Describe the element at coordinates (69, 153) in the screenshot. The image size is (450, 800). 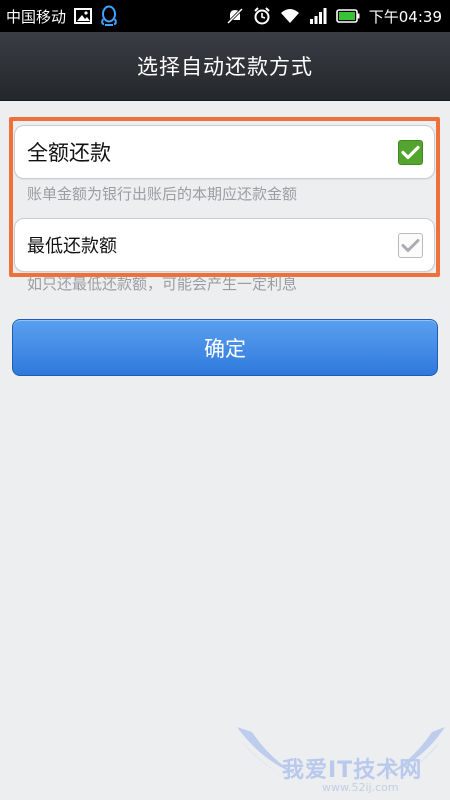
I see `option-full-repayment-label: 全额还款` at that location.